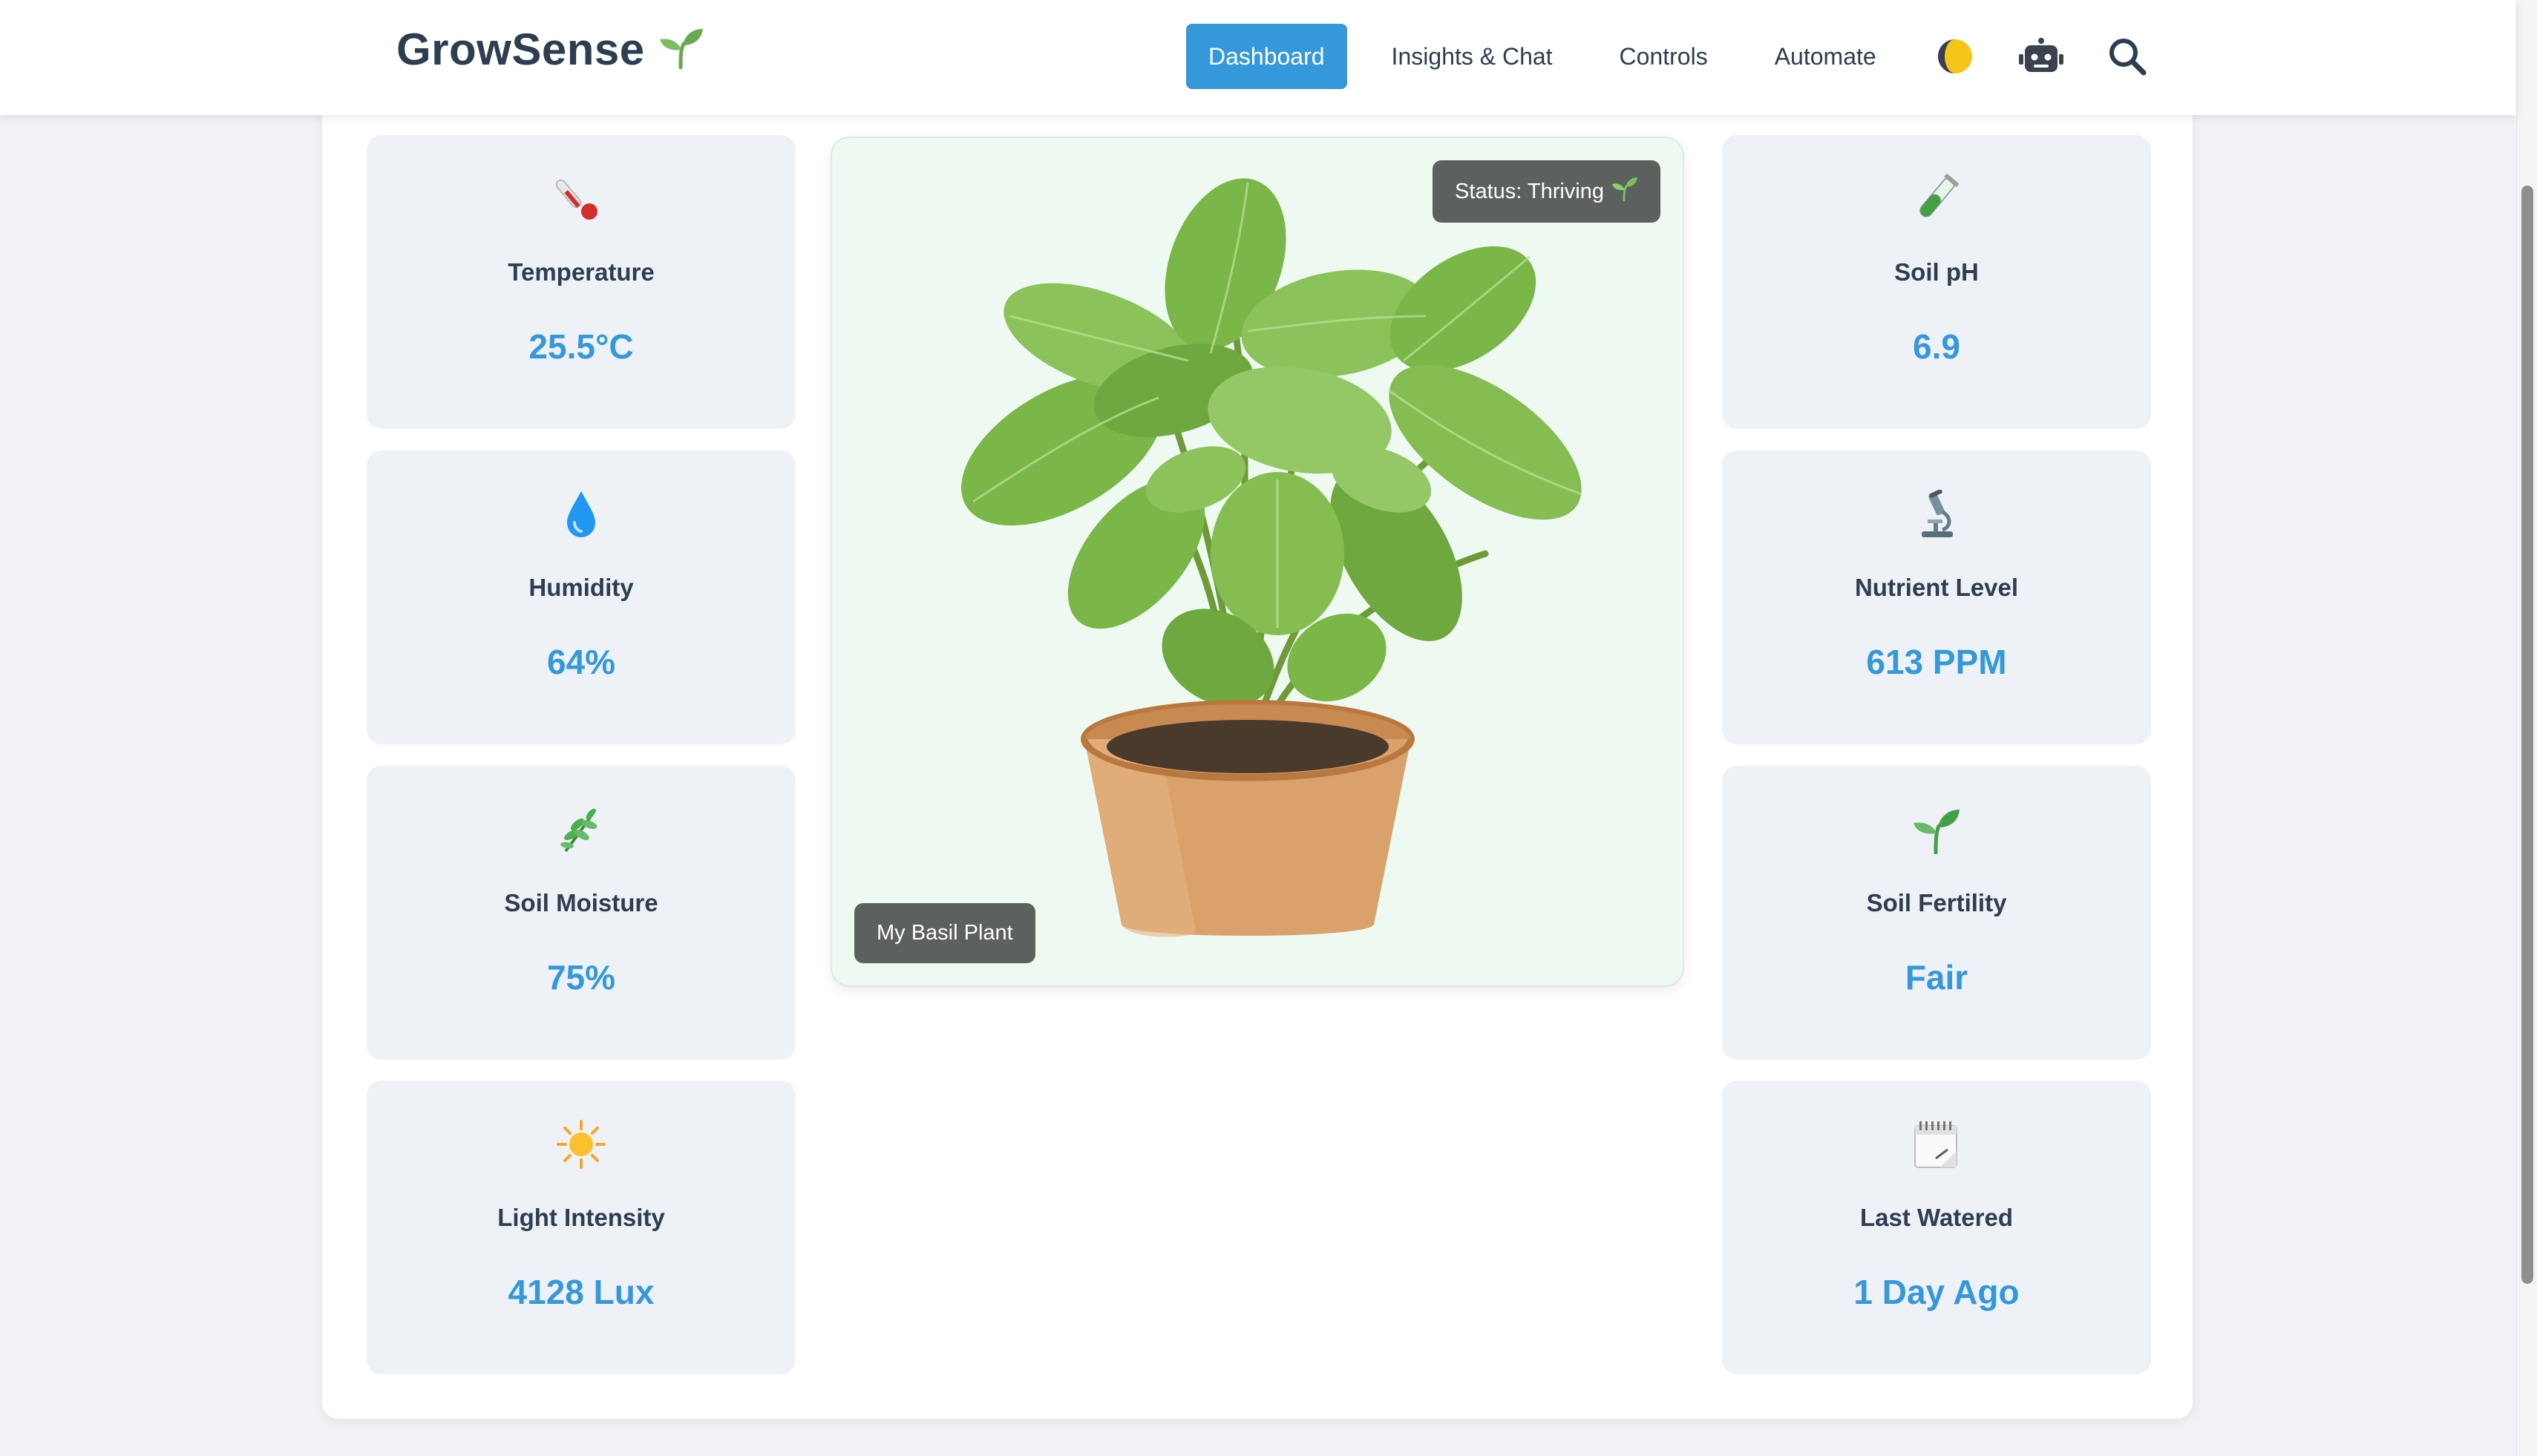 The image size is (2537, 1456). What do you see at coordinates (581, 588) in the screenshot?
I see `sensor-label: Humidity` at bounding box center [581, 588].